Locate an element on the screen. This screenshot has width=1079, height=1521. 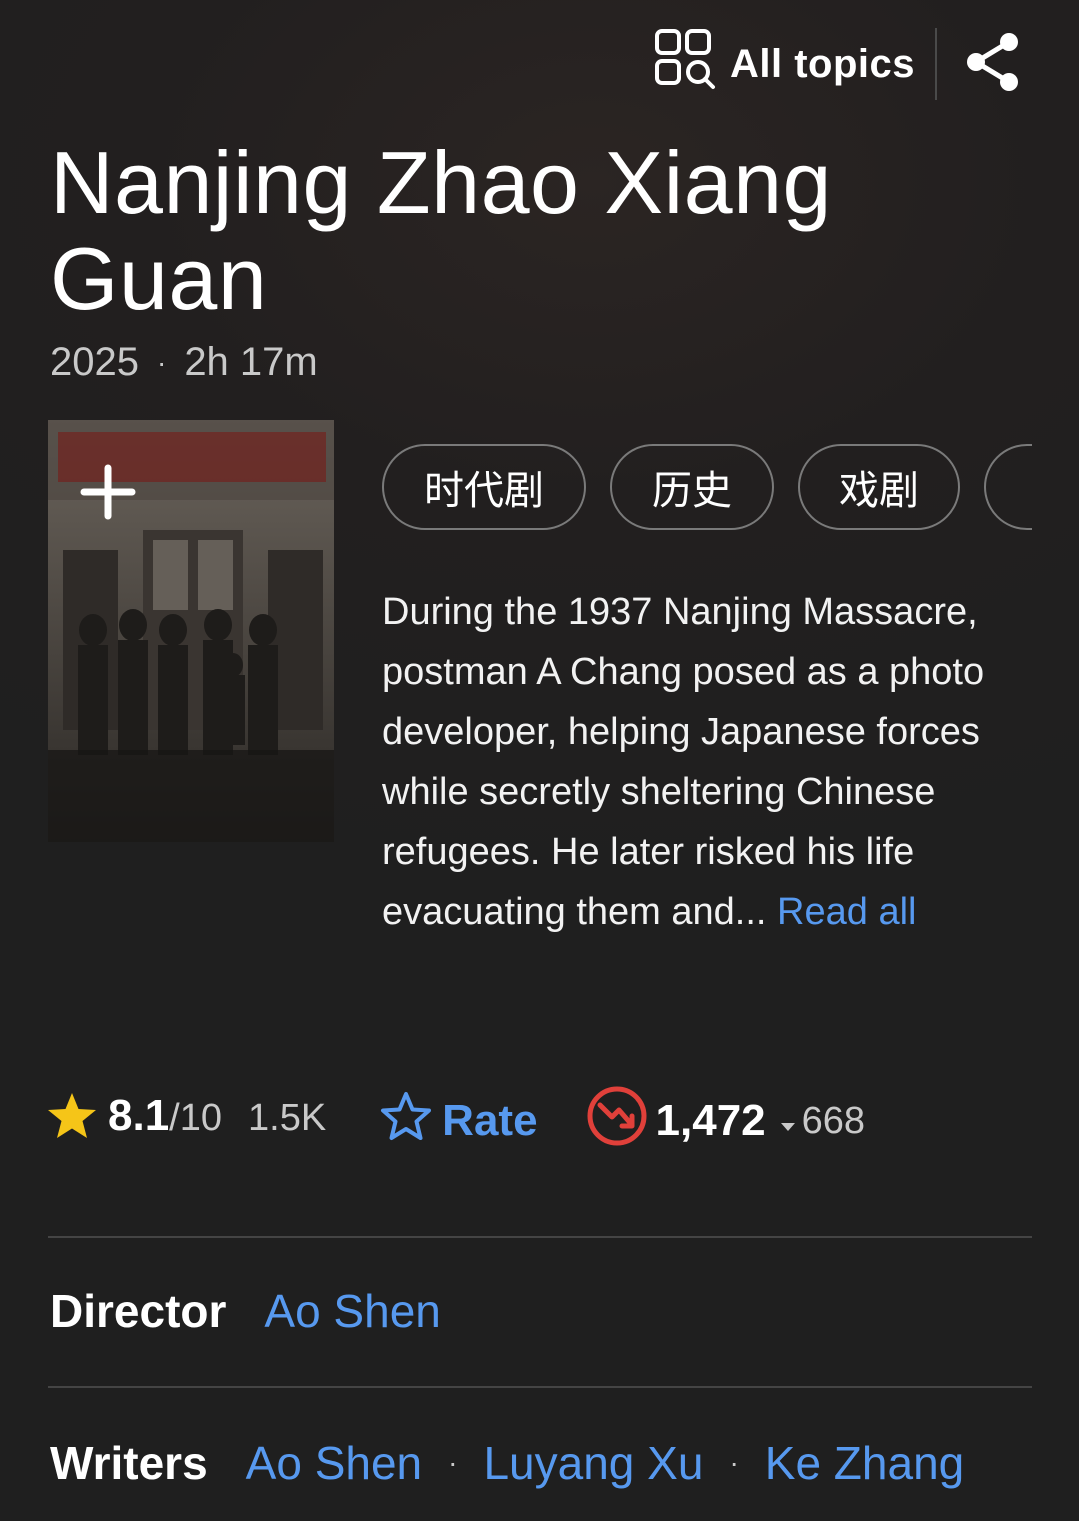
movie-year: 2025 is located at coordinates (94, 362).